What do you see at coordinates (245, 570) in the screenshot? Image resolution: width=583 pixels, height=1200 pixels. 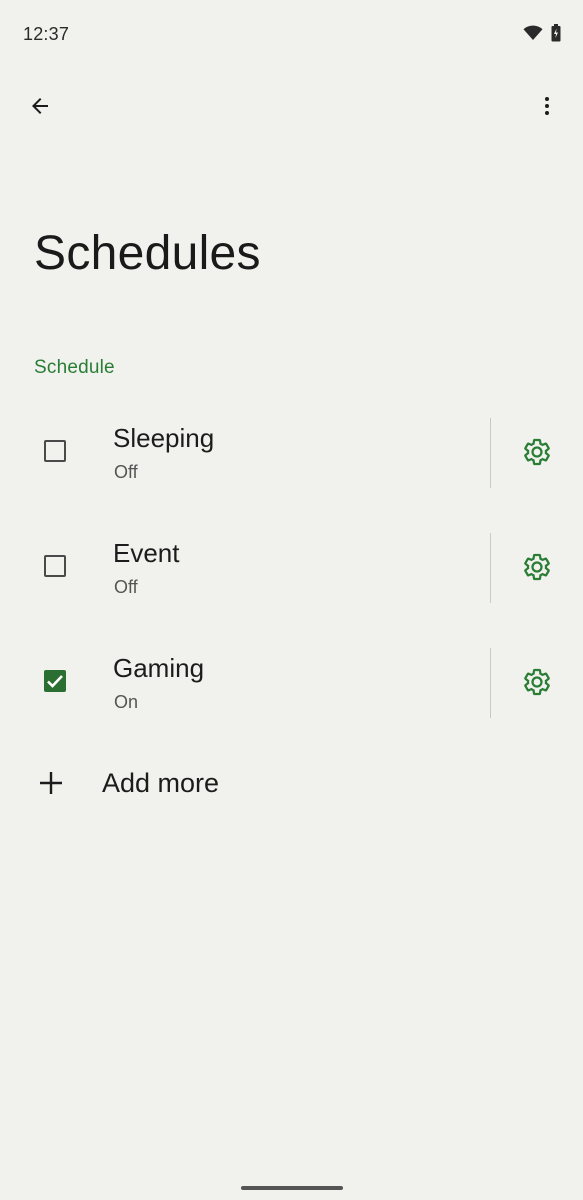 I see `schedule-toggle-event: Event Off` at bounding box center [245, 570].